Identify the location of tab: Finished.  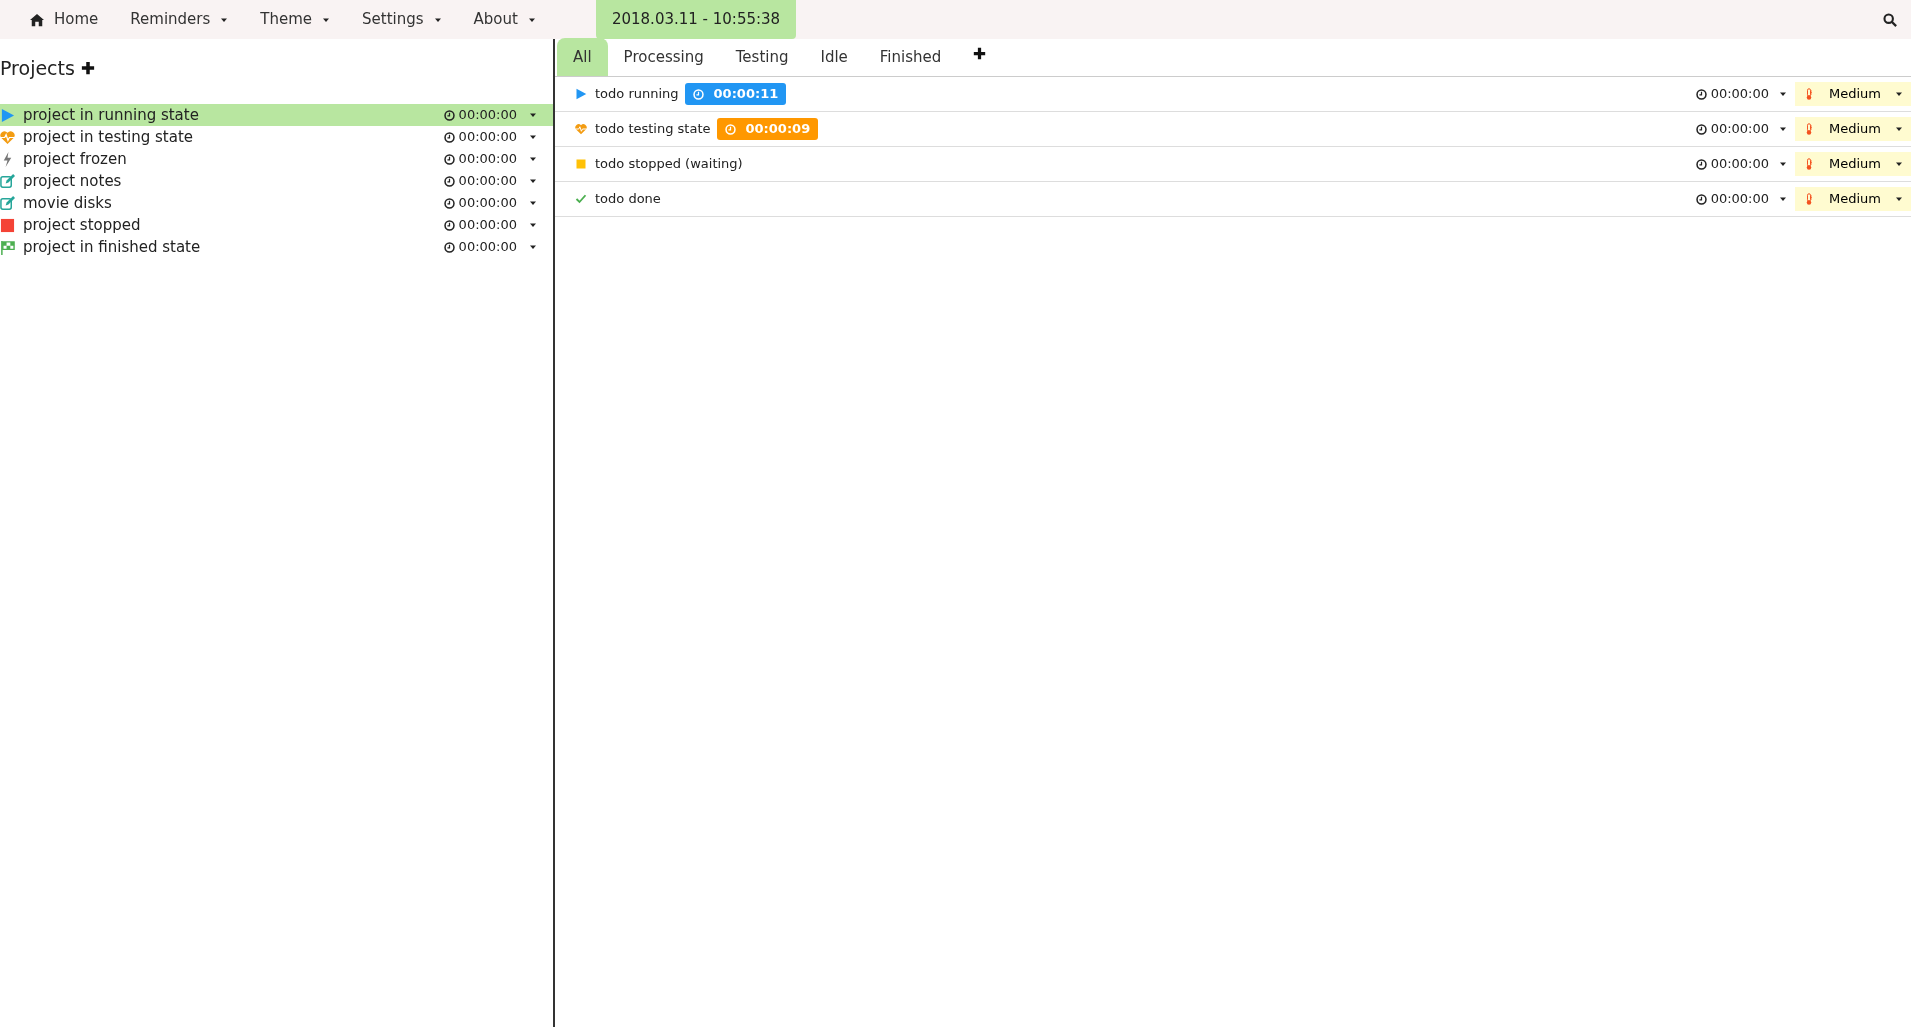
(910, 56).